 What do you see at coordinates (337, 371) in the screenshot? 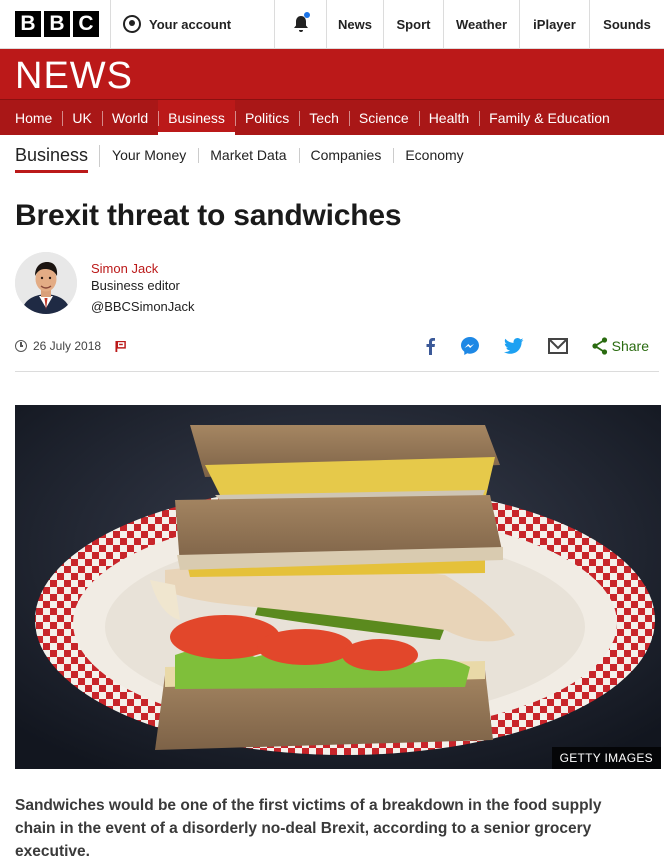
I see `meta-divider` at bounding box center [337, 371].